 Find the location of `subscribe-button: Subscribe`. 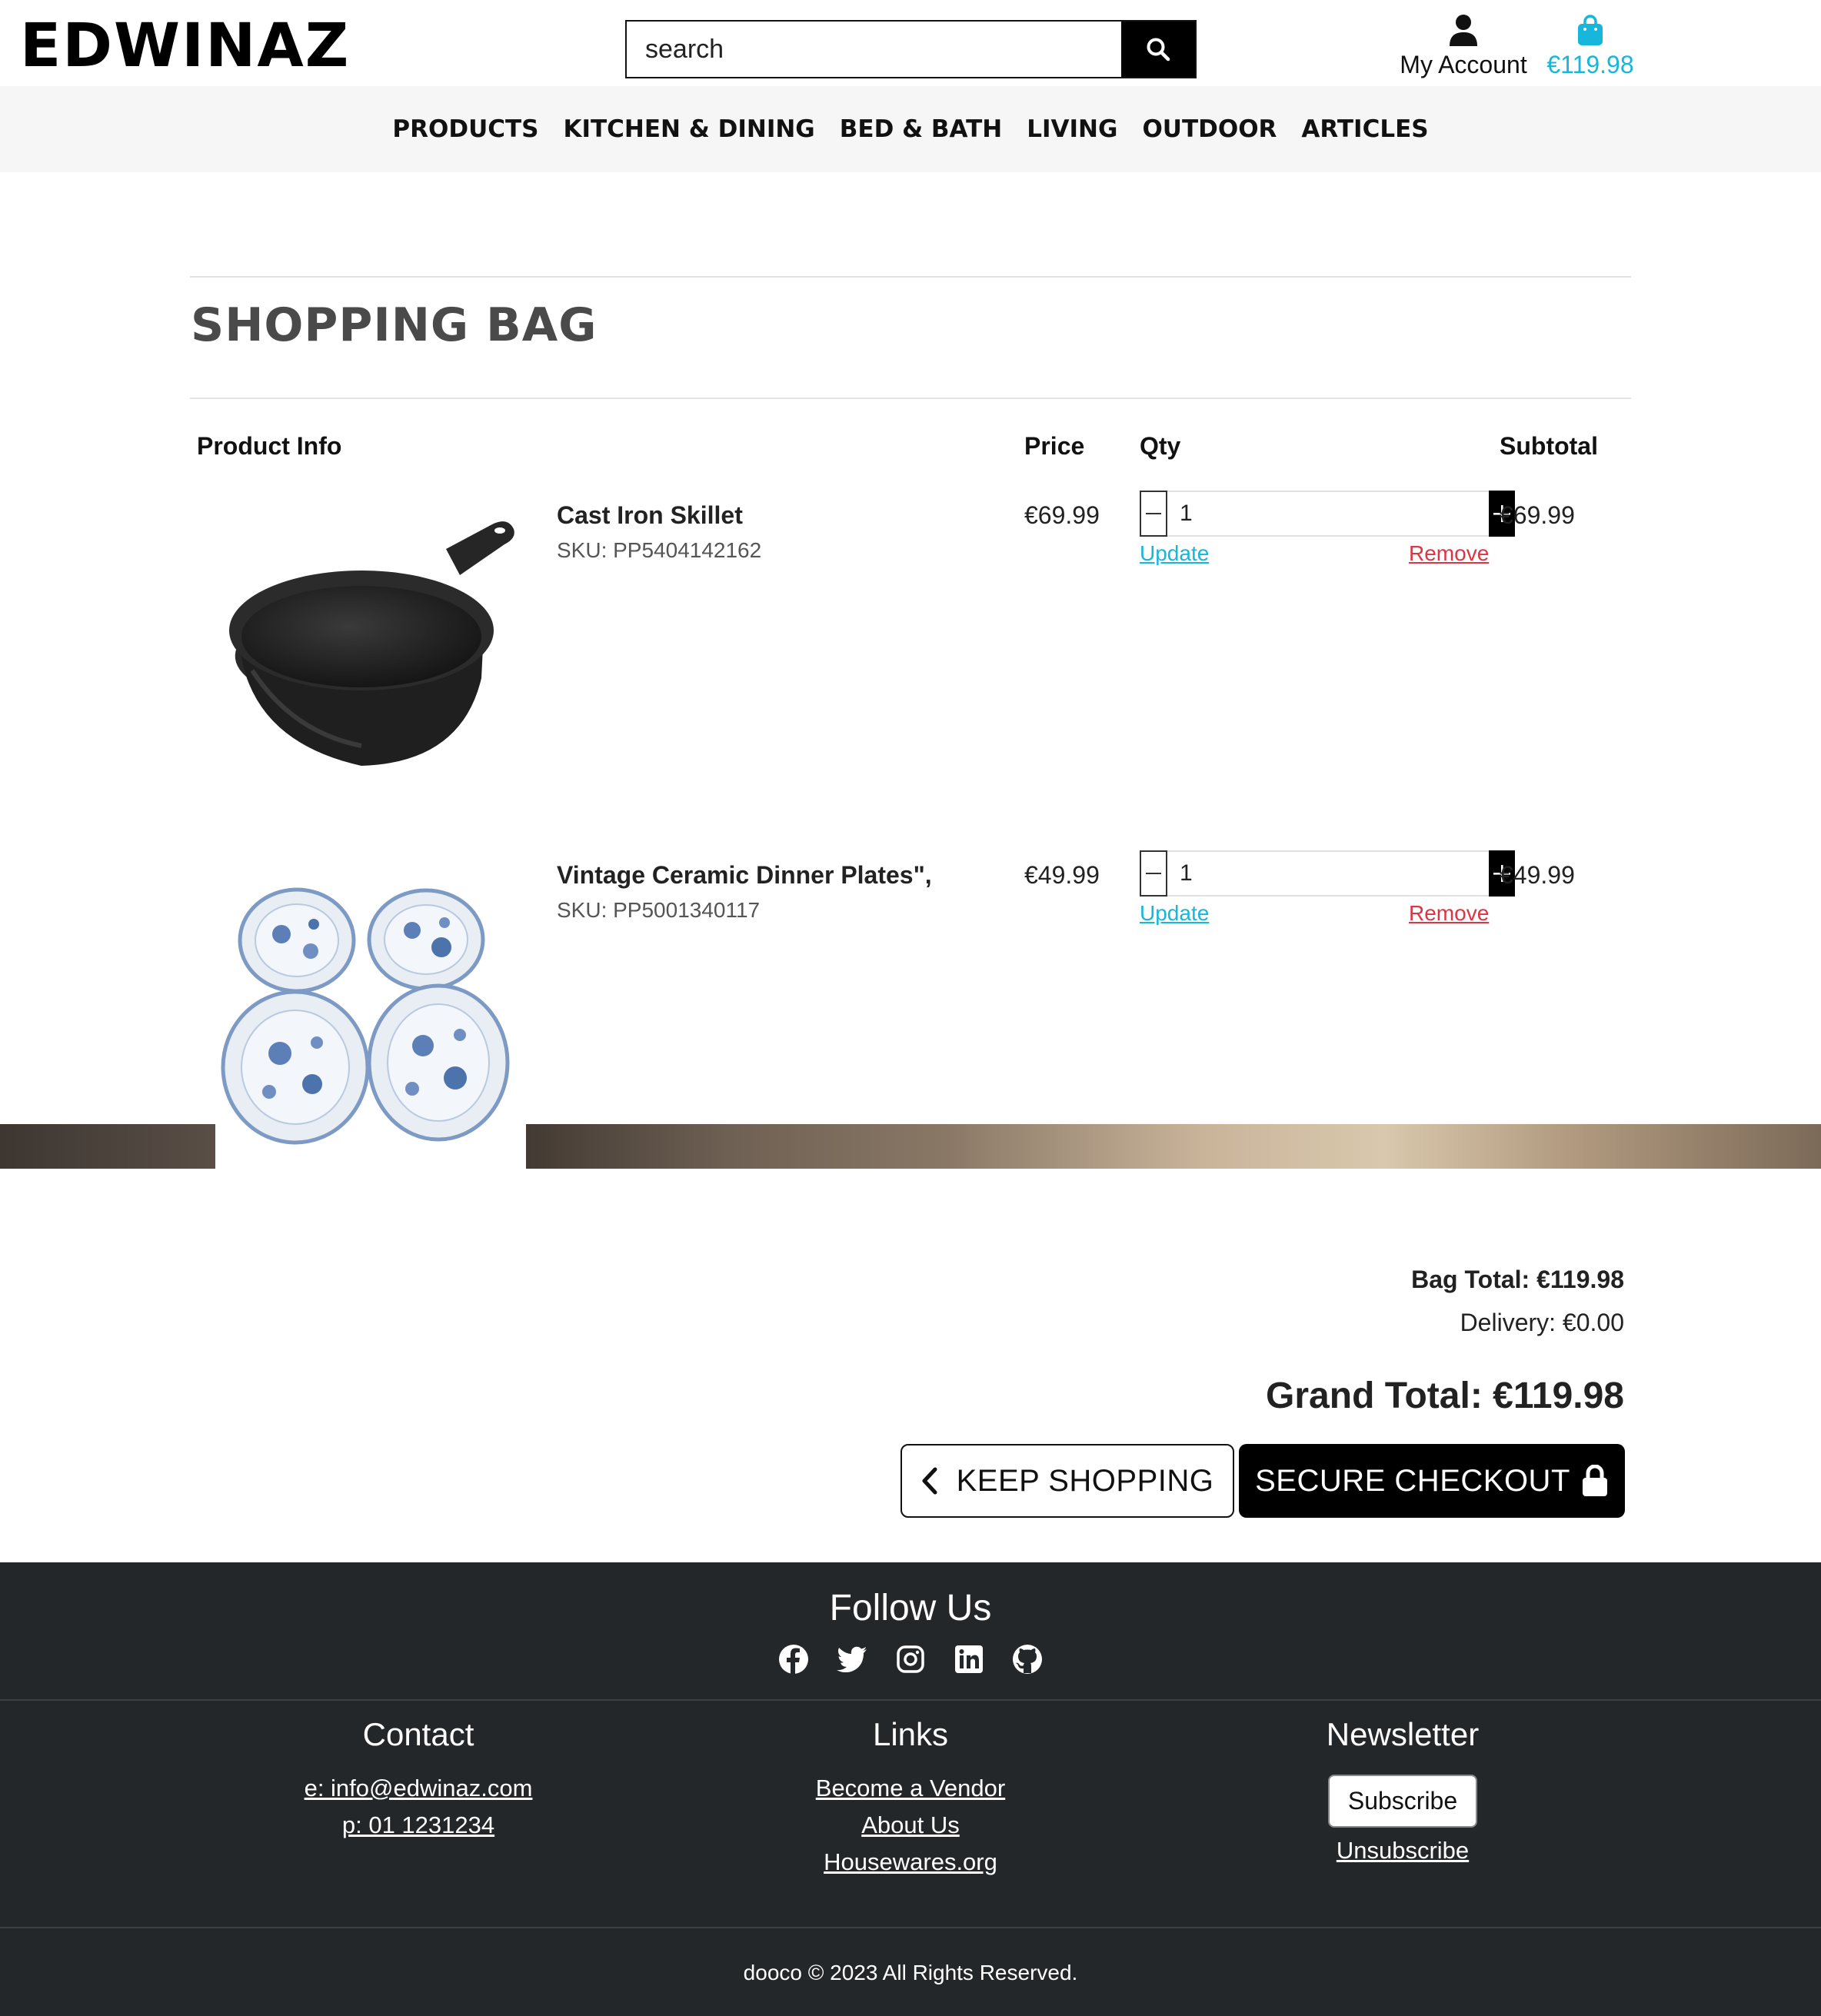

subscribe-button: Subscribe is located at coordinates (1403, 1801).